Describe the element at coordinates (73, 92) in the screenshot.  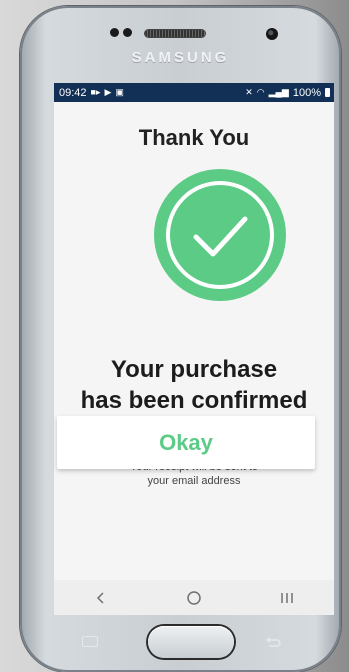
I see `status-time: 09:42` at that location.